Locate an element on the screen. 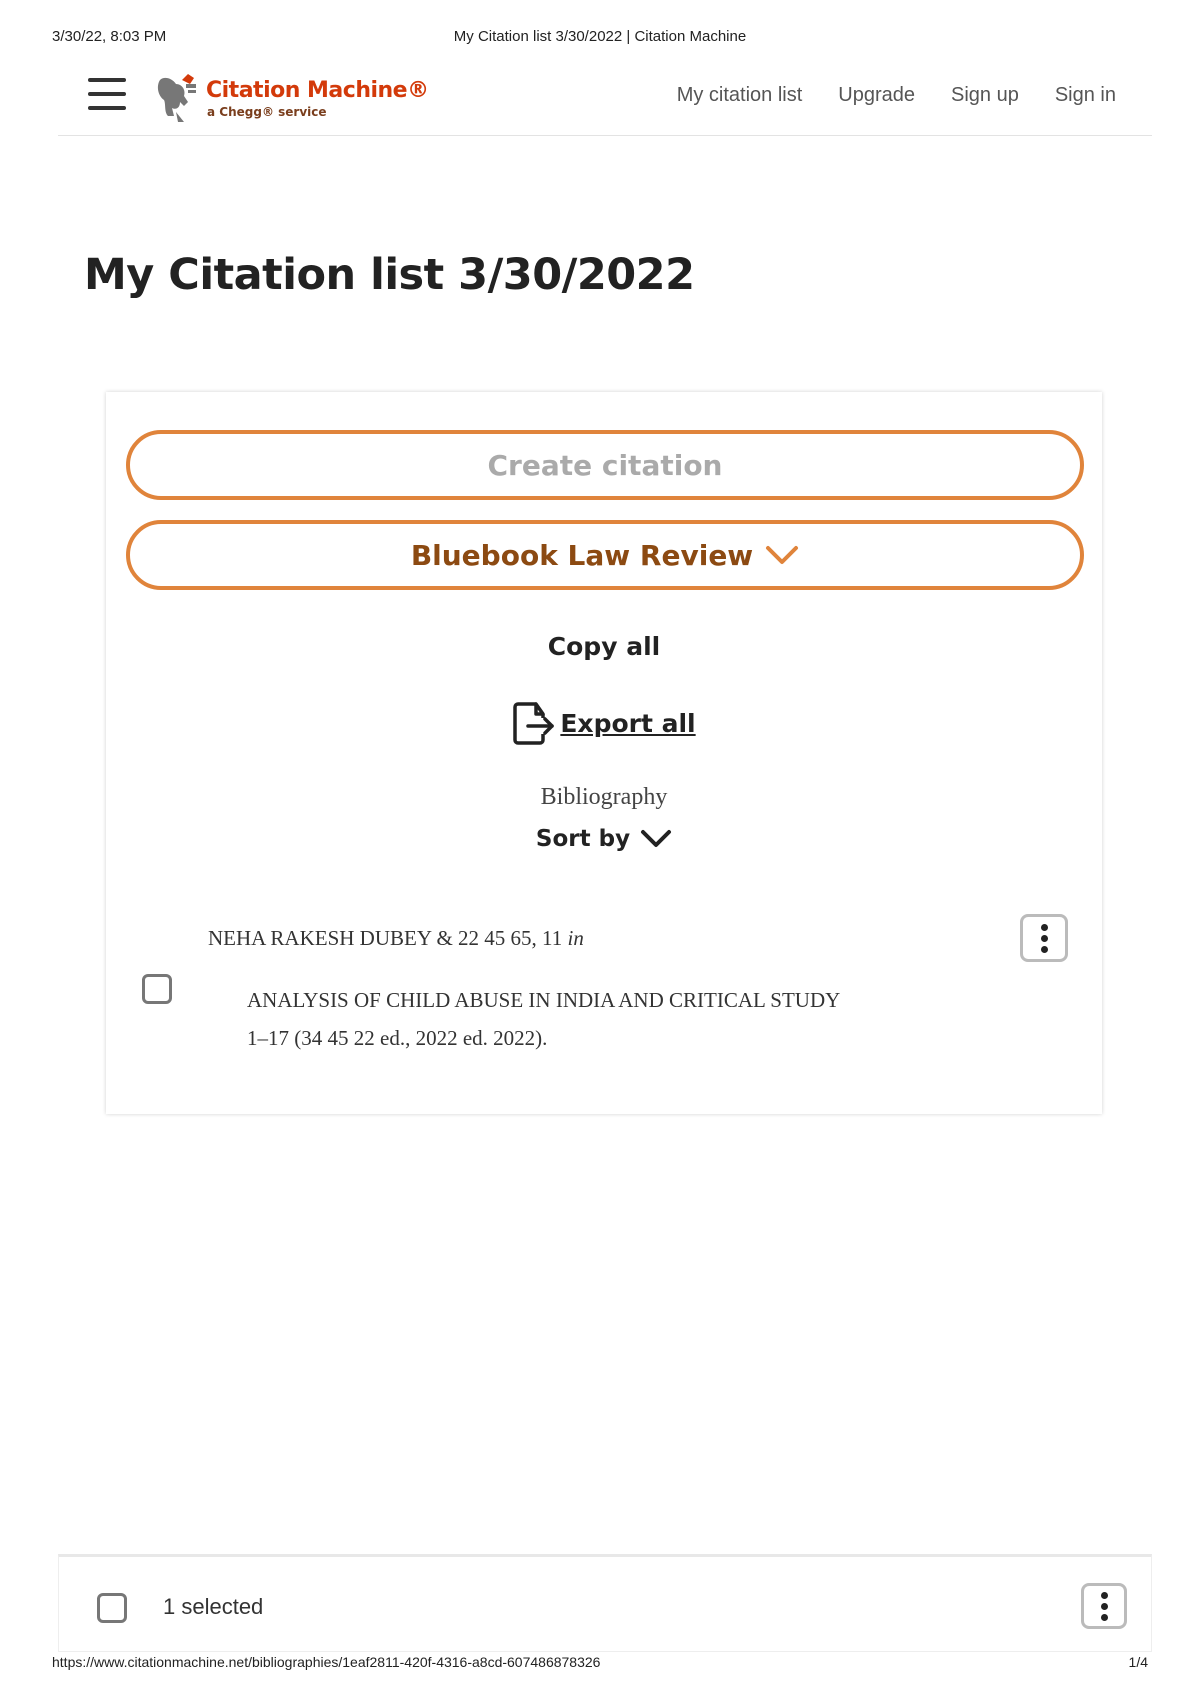 The image size is (1200, 1698). citation-style-selector: Bluebook Law Review is located at coordinates (605, 555).